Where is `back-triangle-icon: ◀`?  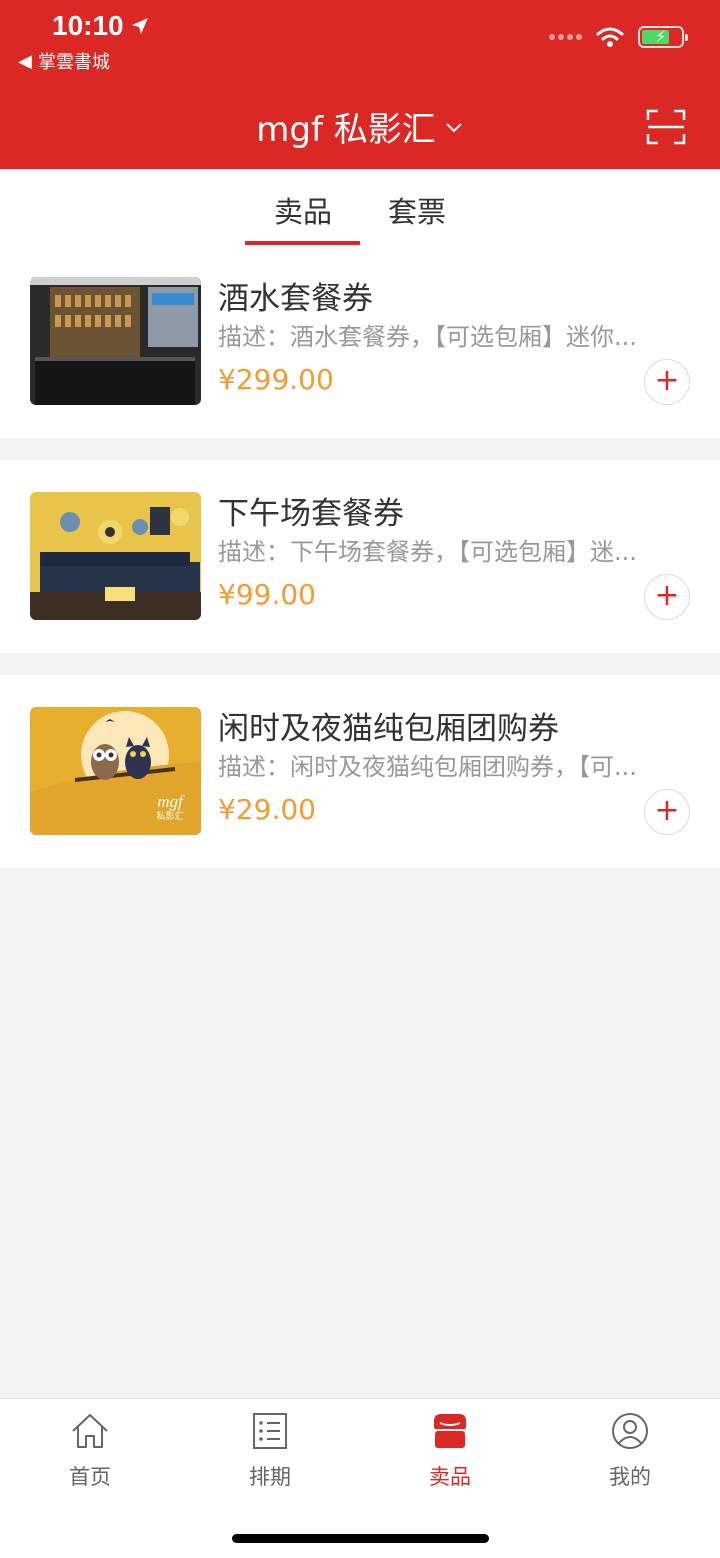
back-triangle-icon: ◀ is located at coordinates (25, 61).